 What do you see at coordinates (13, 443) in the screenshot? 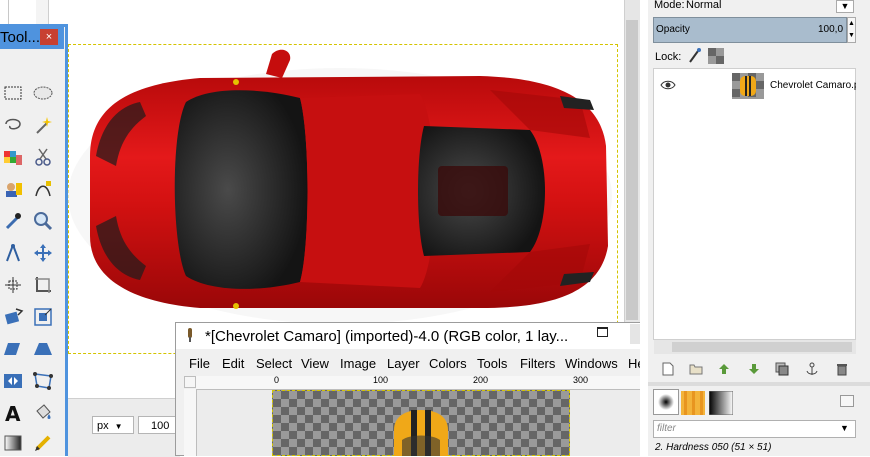
I see `blend-icon` at bounding box center [13, 443].